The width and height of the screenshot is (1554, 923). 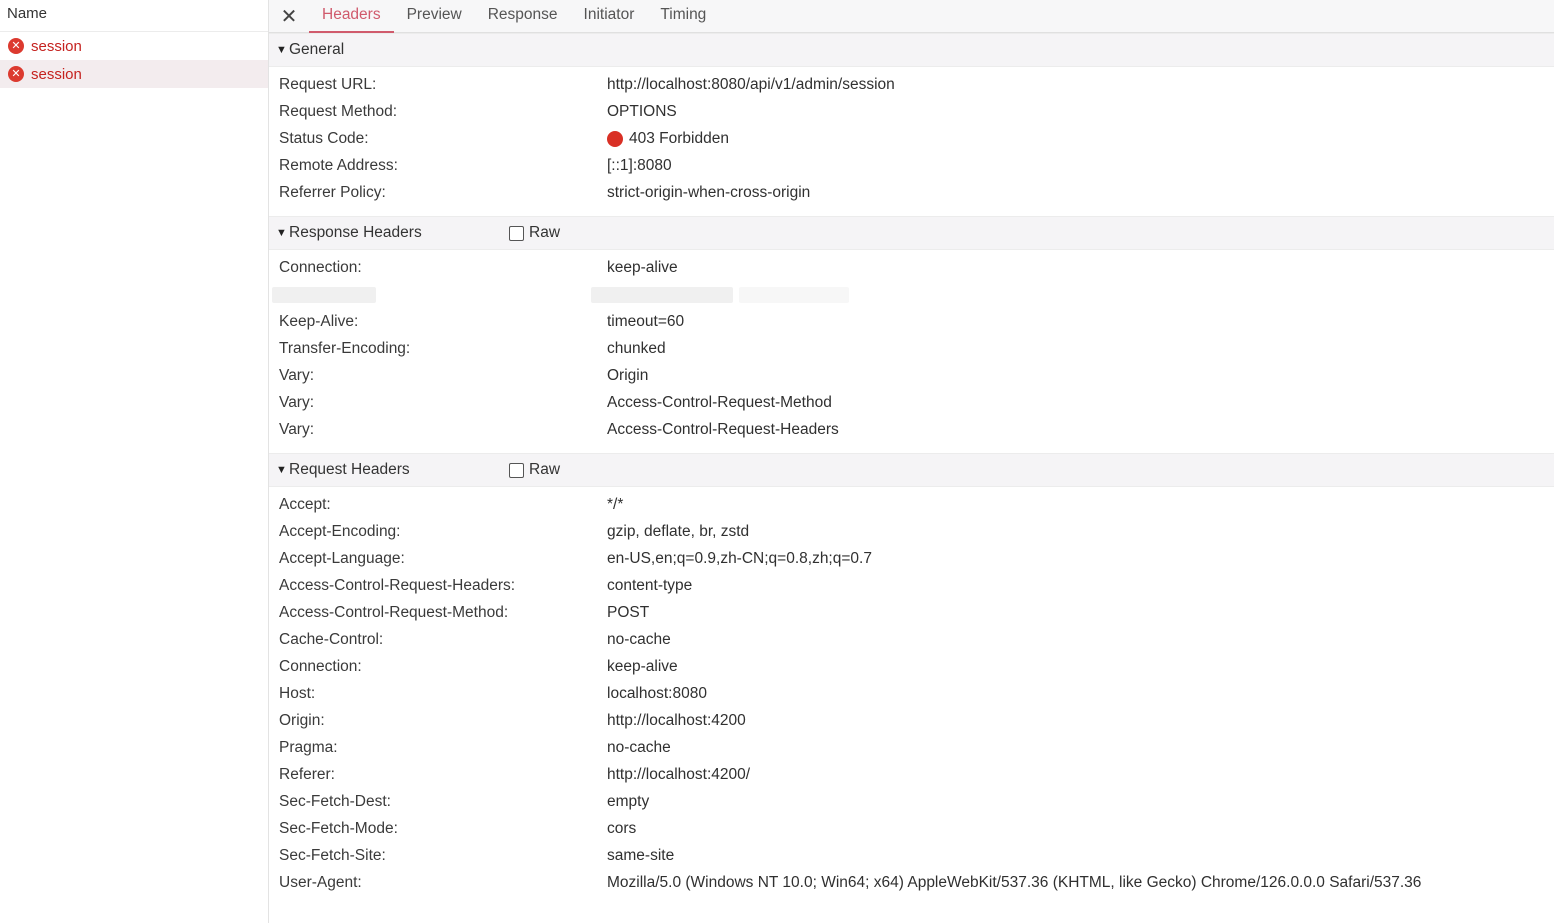 What do you see at coordinates (351, 16) in the screenshot?
I see `tab-headers: Headers` at bounding box center [351, 16].